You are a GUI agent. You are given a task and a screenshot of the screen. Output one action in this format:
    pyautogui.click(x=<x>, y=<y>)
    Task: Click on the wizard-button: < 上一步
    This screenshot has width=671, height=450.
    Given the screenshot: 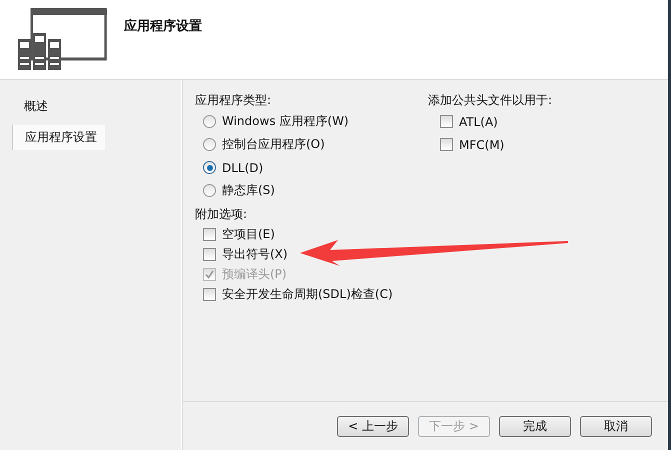 What is the action you would take?
    pyautogui.click(x=373, y=426)
    